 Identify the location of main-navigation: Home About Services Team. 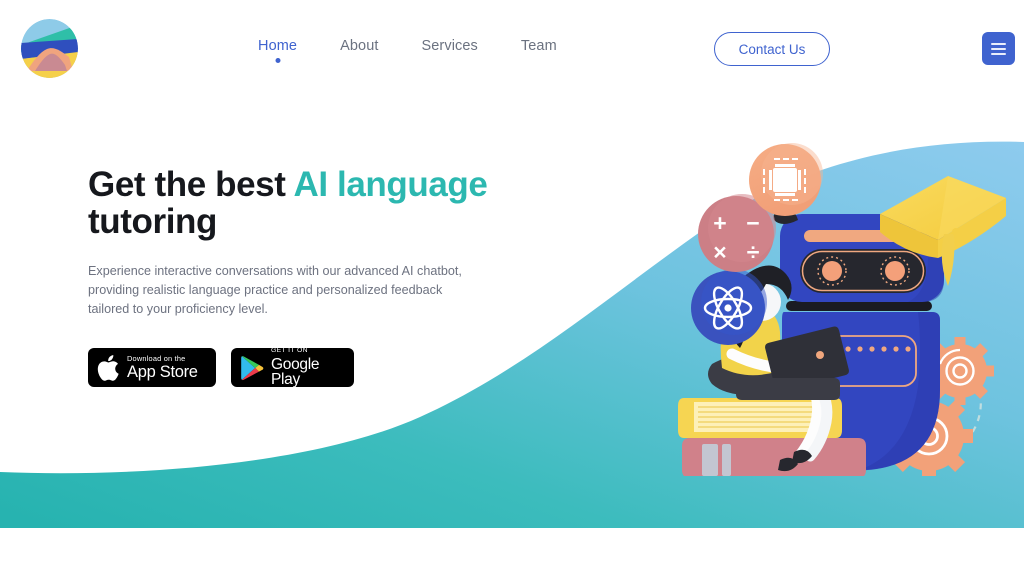
(407, 49).